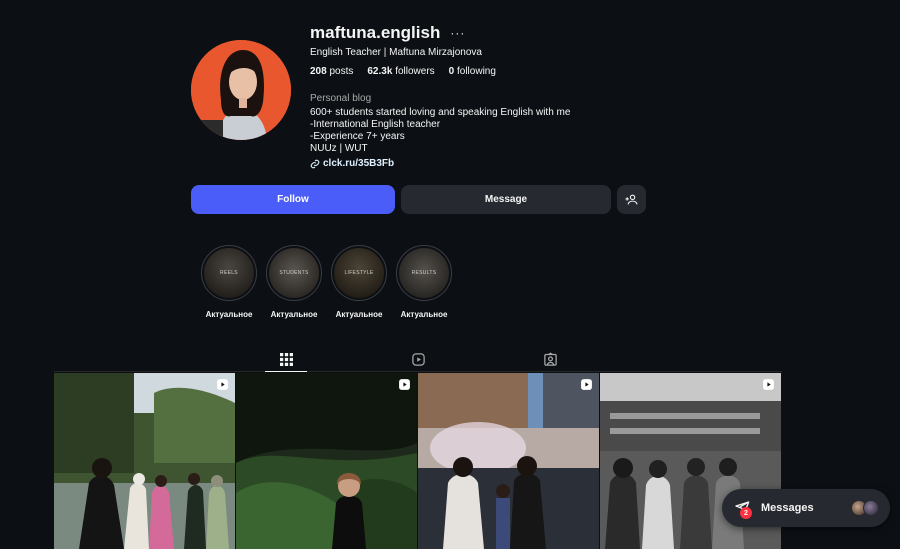 The image size is (900, 549). I want to click on messages-button: 2 Messages, so click(806, 508).